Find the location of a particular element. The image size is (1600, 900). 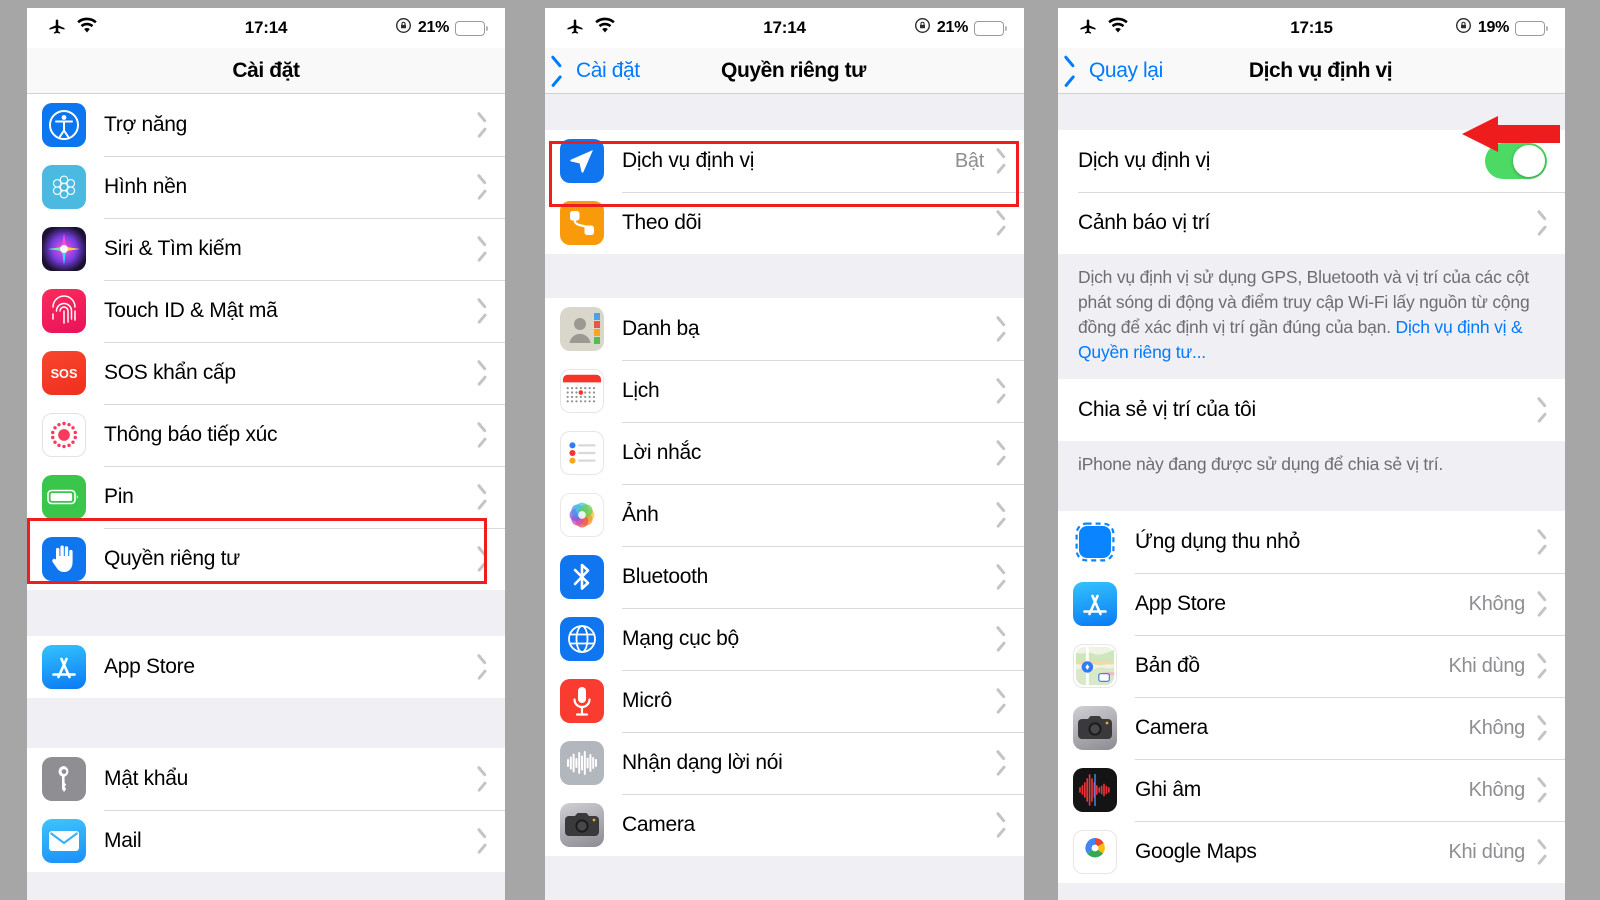

list-item: Camera Không is located at coordinates (1311, 728).